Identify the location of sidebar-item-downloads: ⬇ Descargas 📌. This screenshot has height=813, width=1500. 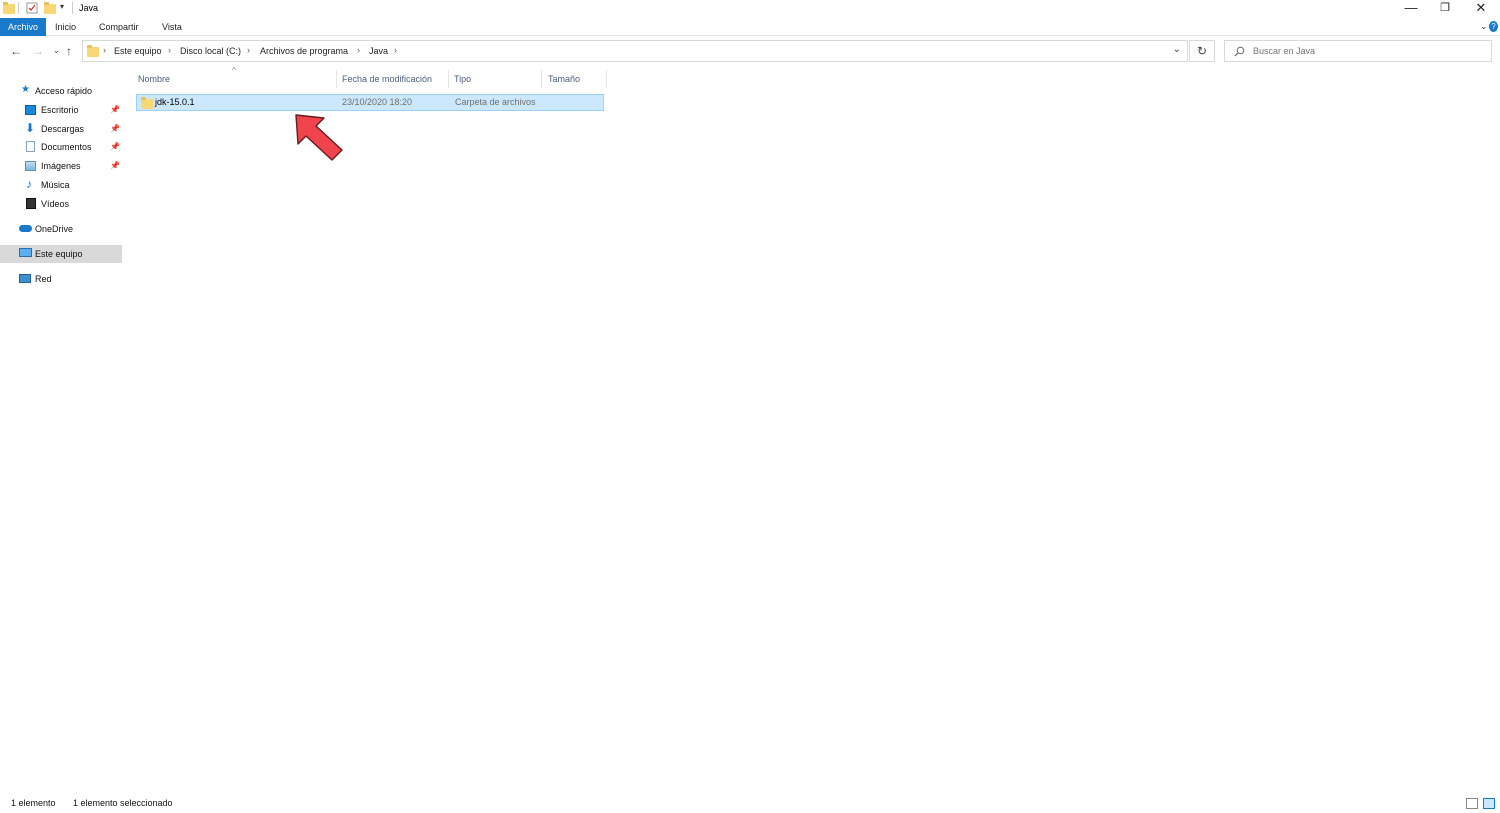
(61, 129).